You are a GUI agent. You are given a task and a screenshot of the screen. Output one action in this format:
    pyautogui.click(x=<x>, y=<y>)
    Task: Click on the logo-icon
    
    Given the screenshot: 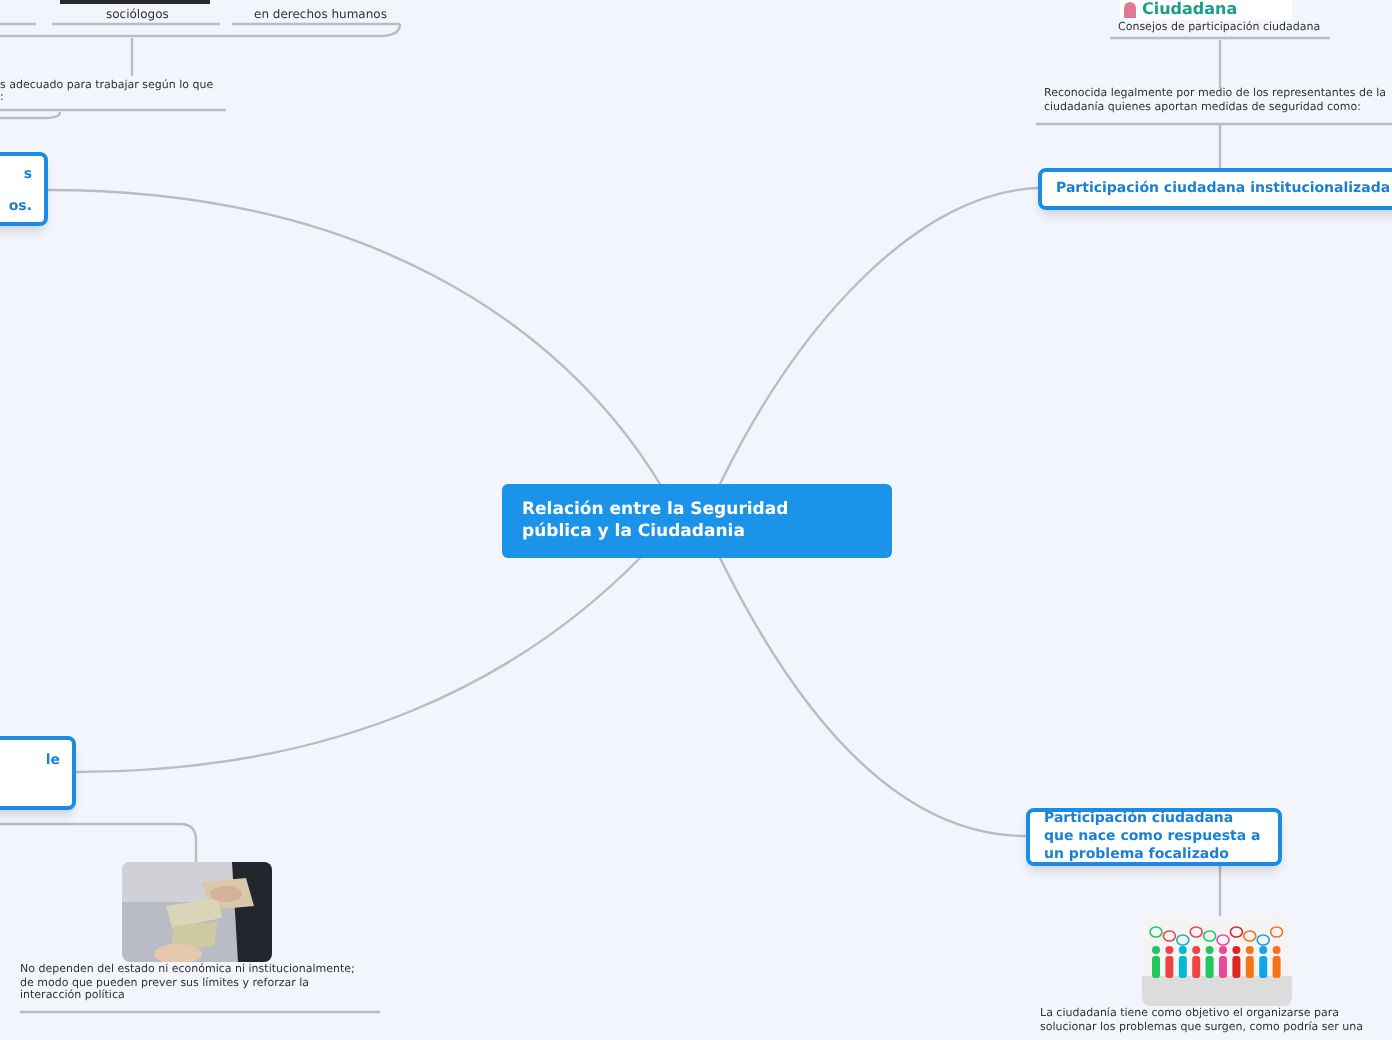 What is the action you would take?
    pyautogui.click(x=1130, y=10)
    